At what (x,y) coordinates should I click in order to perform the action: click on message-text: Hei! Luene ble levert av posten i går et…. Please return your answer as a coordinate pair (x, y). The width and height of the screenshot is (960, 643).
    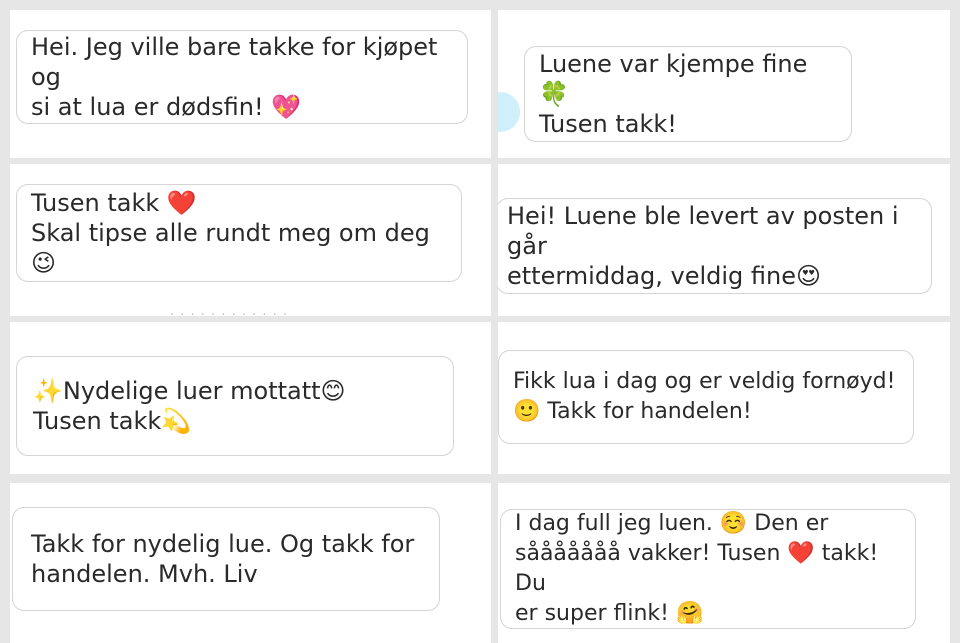
    Looking at the image, I should click on (703, 246).